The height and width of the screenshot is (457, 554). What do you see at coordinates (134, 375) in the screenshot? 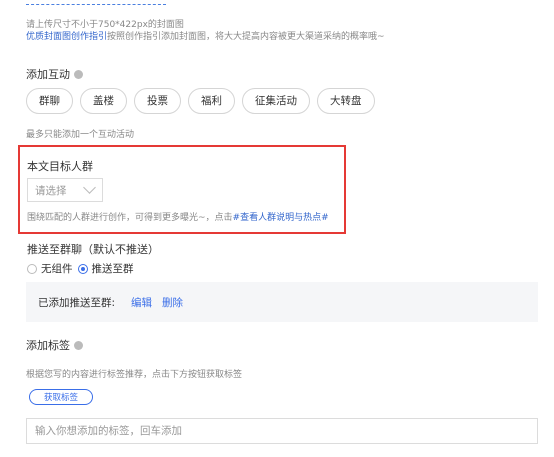
I see `tags-hint: 根据您写的内容进行标签推荐，点击下方按钮获取标签` at bounding box center [134, 375].